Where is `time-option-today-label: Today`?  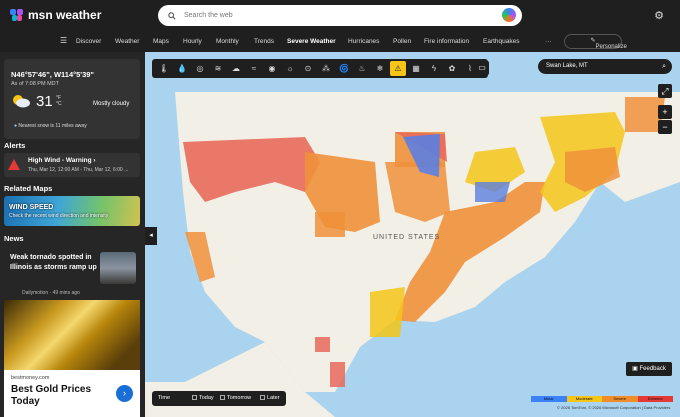 time-option-today-label: Today is located at coordinates (206, 398).